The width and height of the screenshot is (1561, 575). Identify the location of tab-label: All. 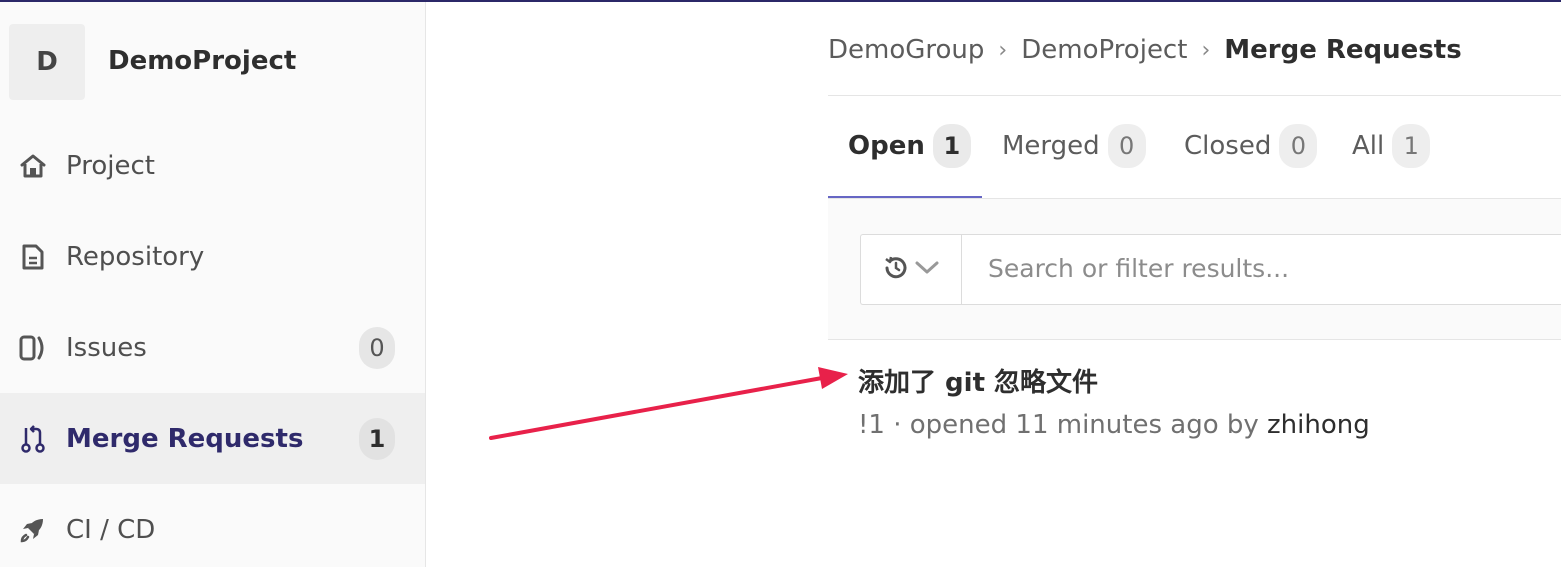
(1368, 146).